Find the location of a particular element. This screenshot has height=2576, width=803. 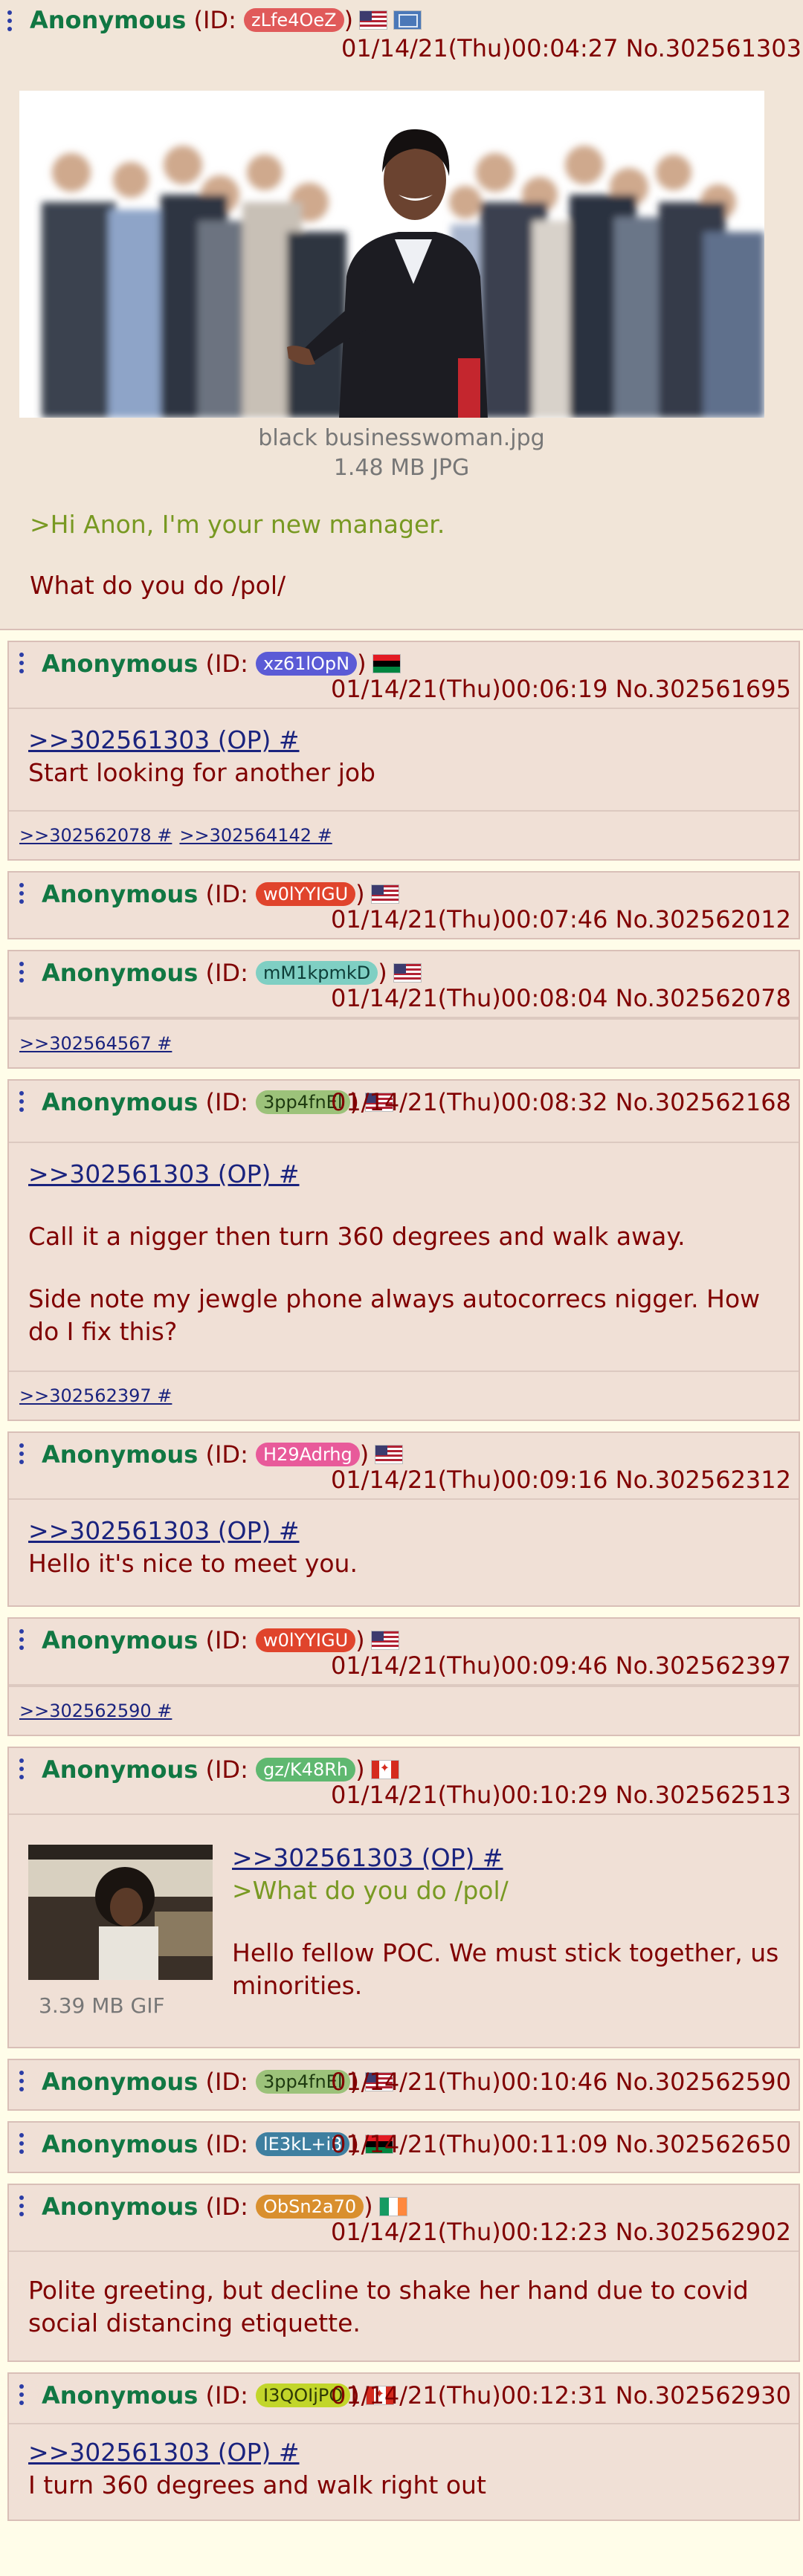

thumbnail-file-info: 3.39 MB GIF is located at coordinates (102, 2005).